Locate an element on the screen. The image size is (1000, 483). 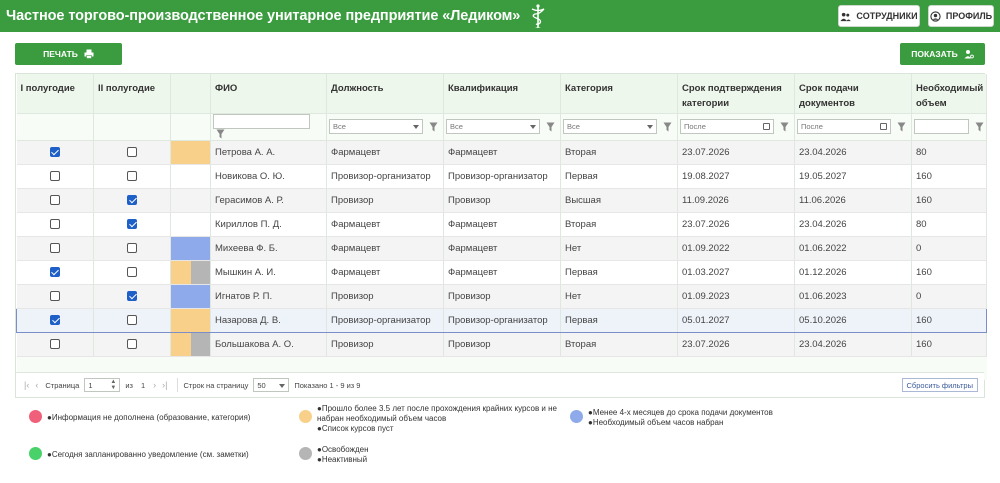
submit-date-filter-input: После is located at coordinates (844, 126).